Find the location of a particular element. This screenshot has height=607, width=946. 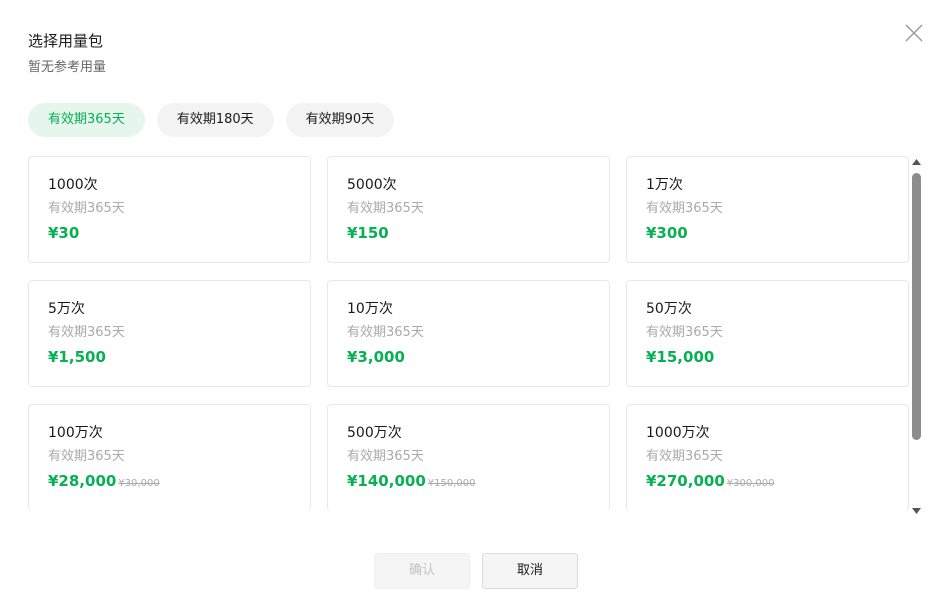

package-name: 5000次 is located at coordinates (372, 185).